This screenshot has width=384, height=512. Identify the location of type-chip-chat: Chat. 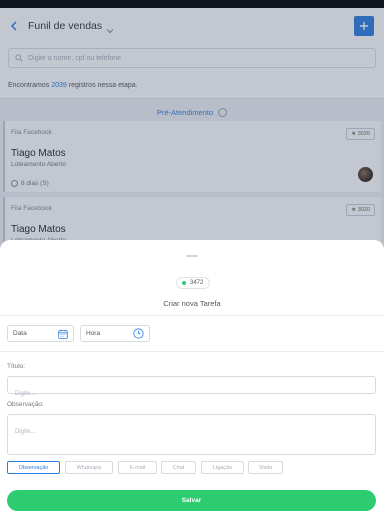
(178, 467).